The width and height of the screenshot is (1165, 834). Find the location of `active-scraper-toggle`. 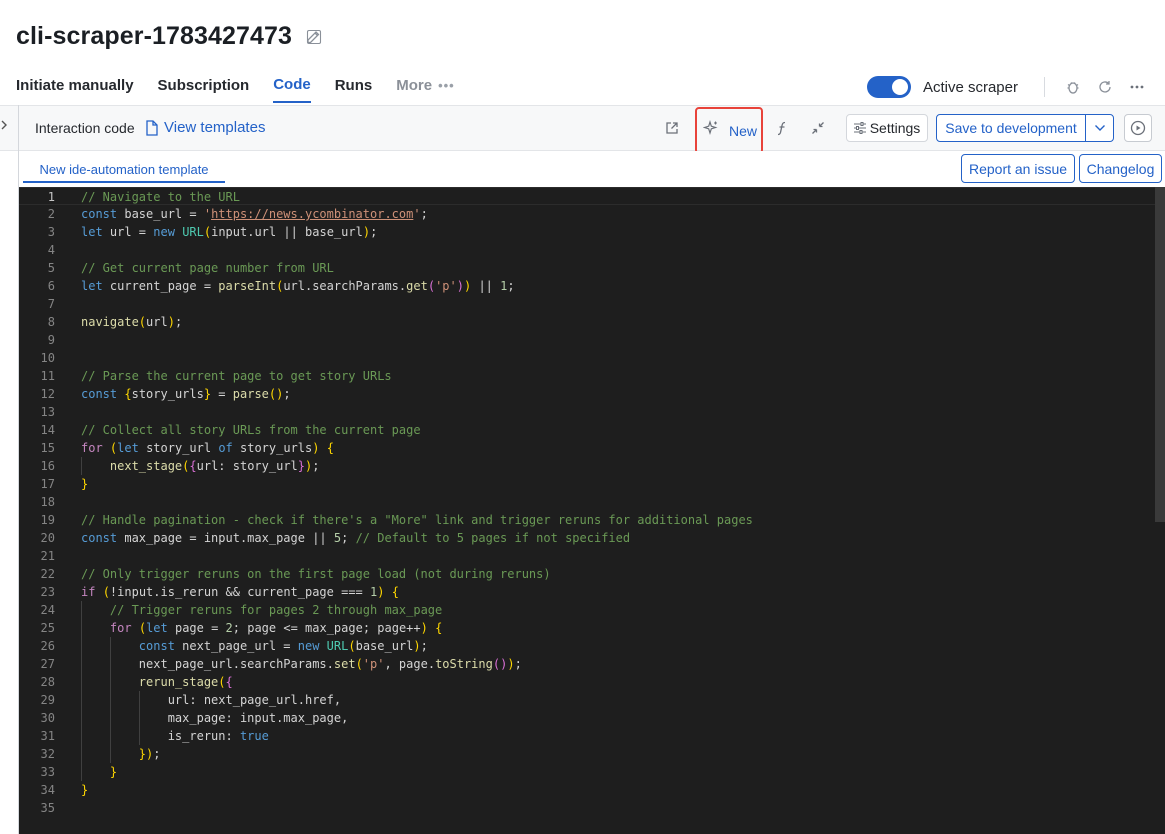

active-scraper-toggle is located at coordinates (888, 87).